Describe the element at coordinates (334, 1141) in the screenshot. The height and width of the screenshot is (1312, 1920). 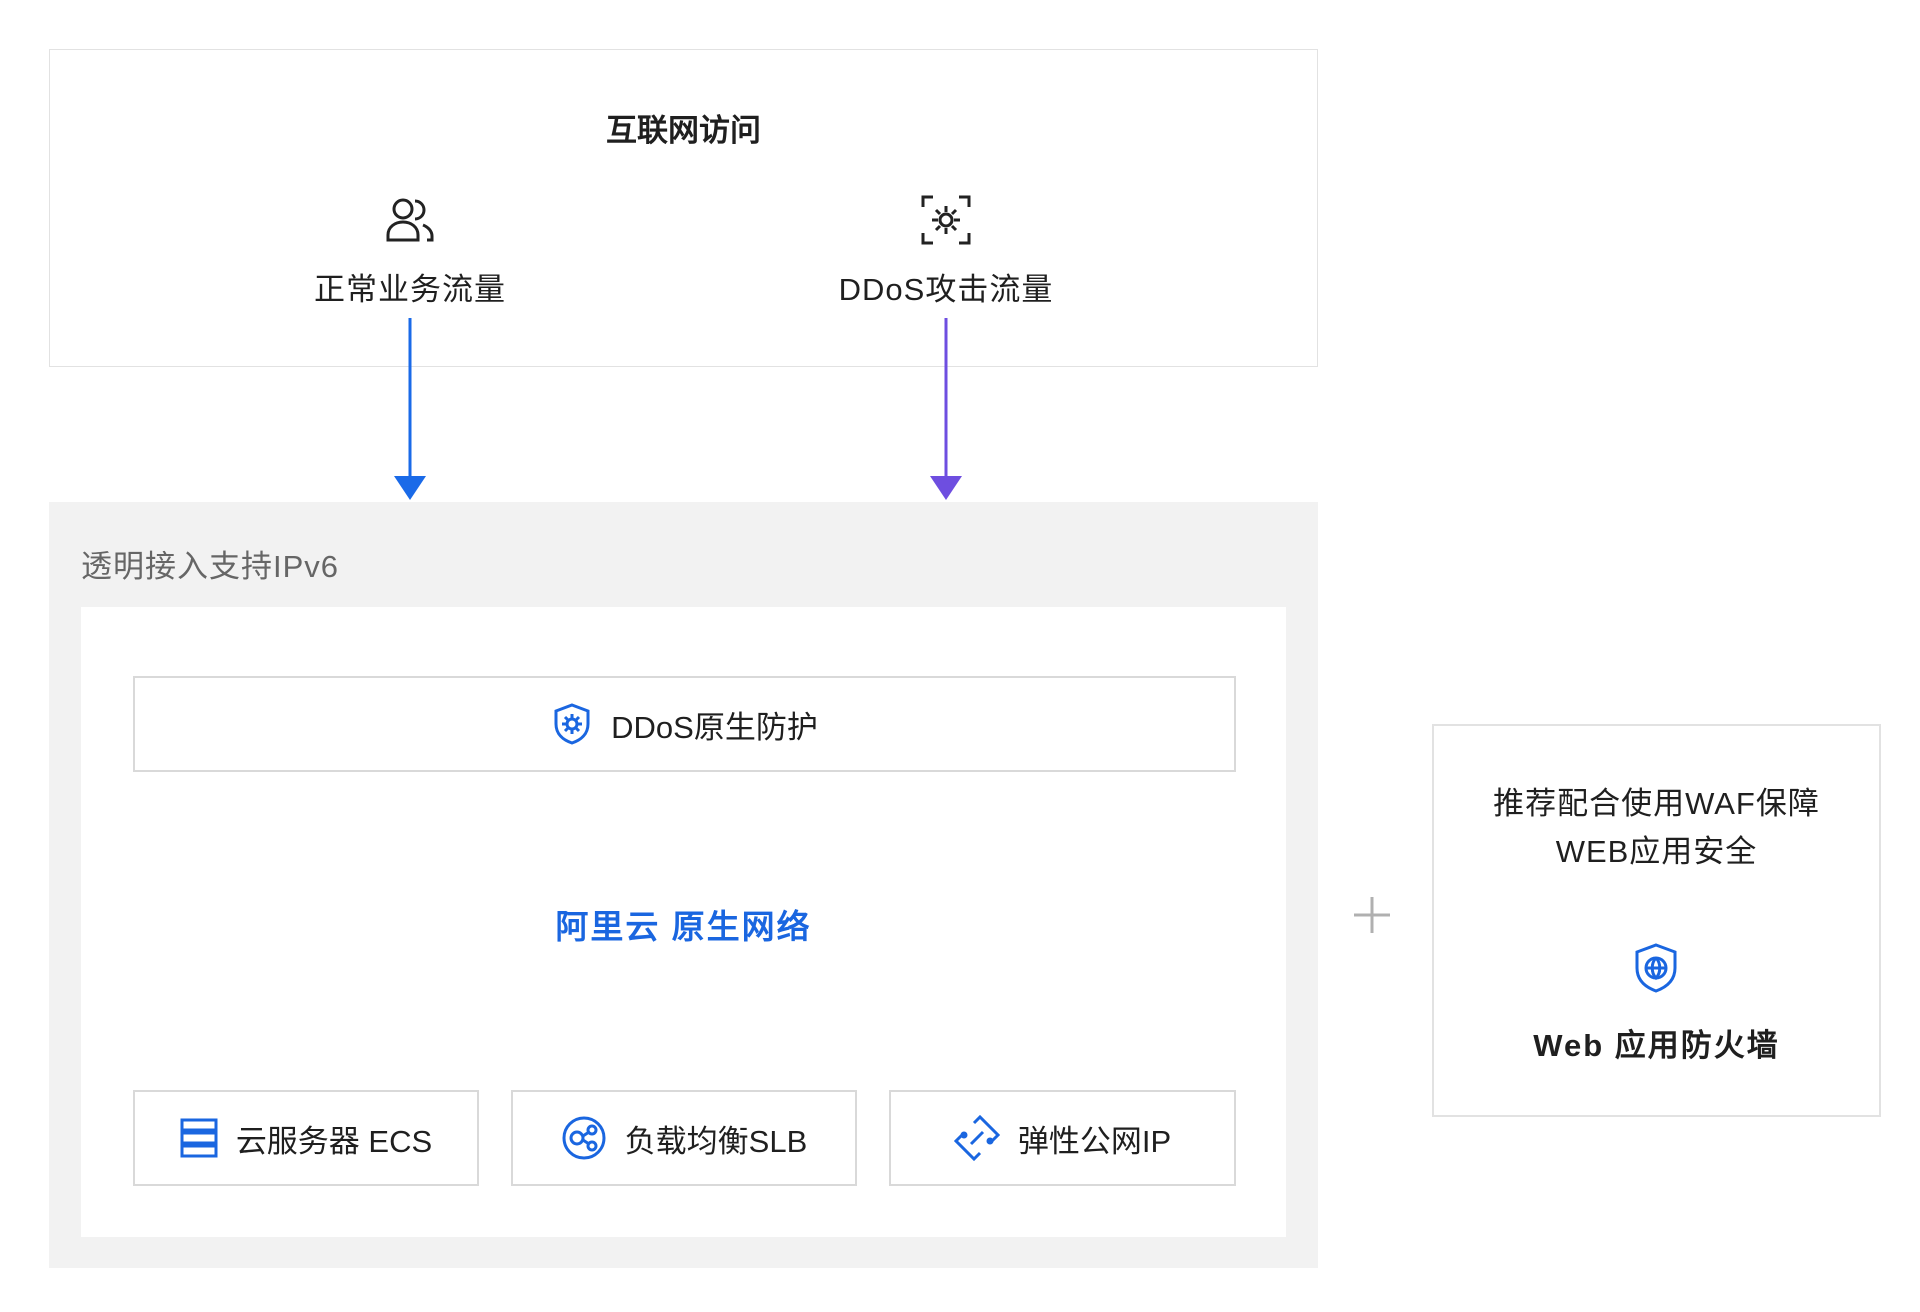
I see `service-ecs-label: 云服务器 ECS` at that location.